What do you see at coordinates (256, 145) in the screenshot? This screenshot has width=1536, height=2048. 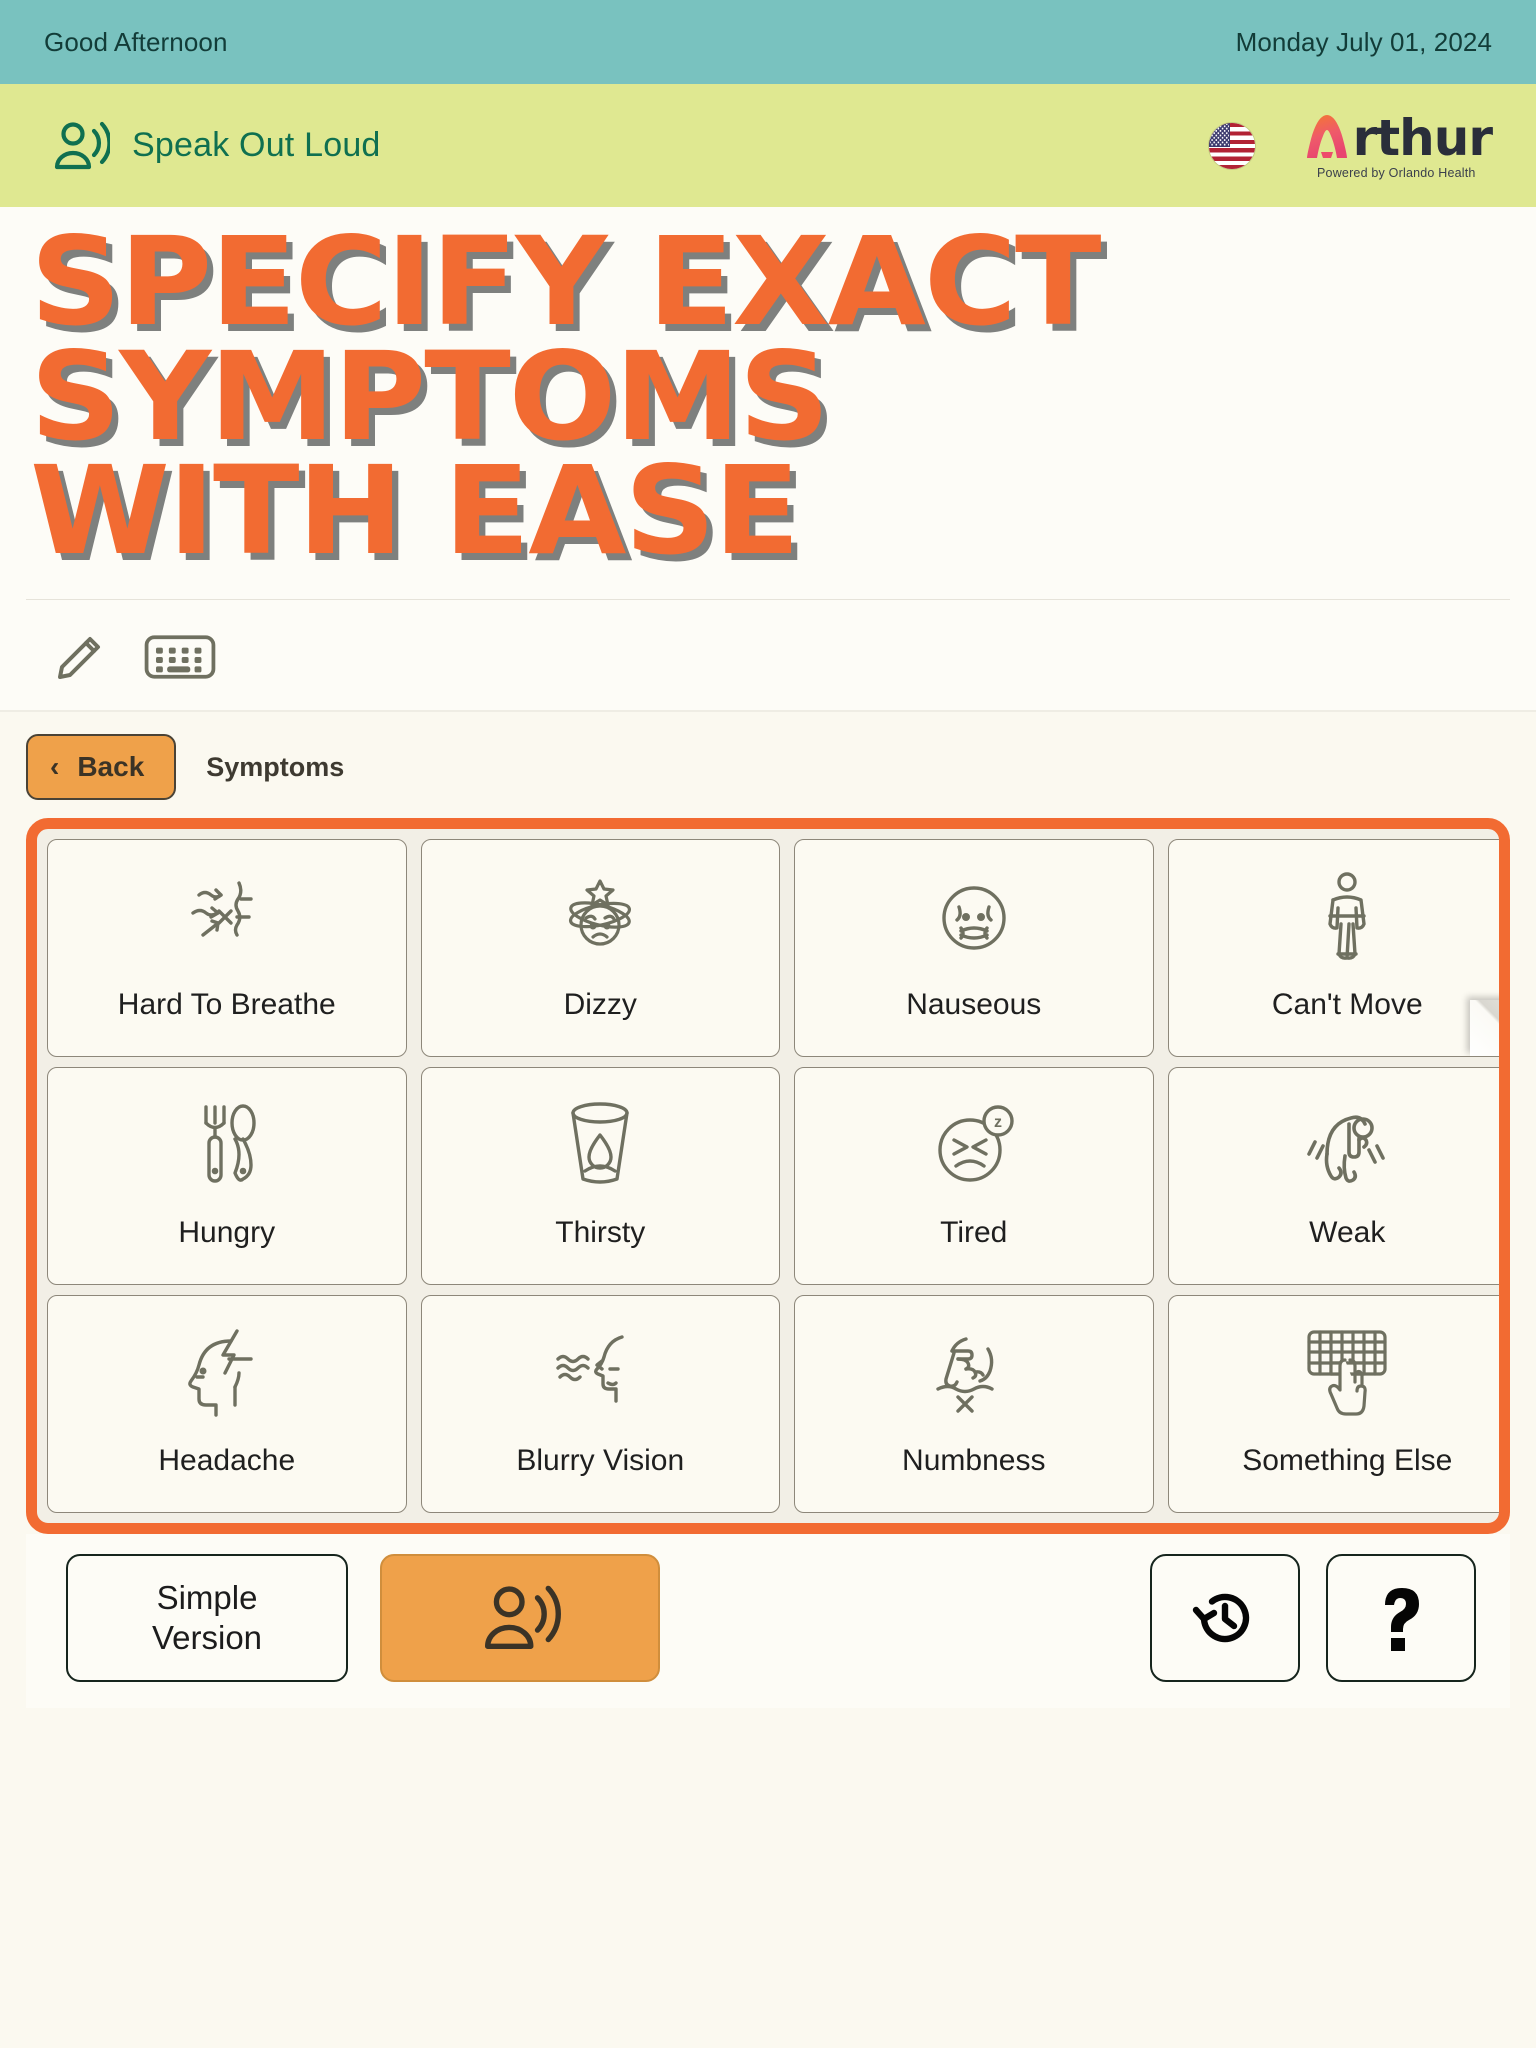 I see `speak-out-loud-label: Speak Out Loud` at bounding box center [256, 145].